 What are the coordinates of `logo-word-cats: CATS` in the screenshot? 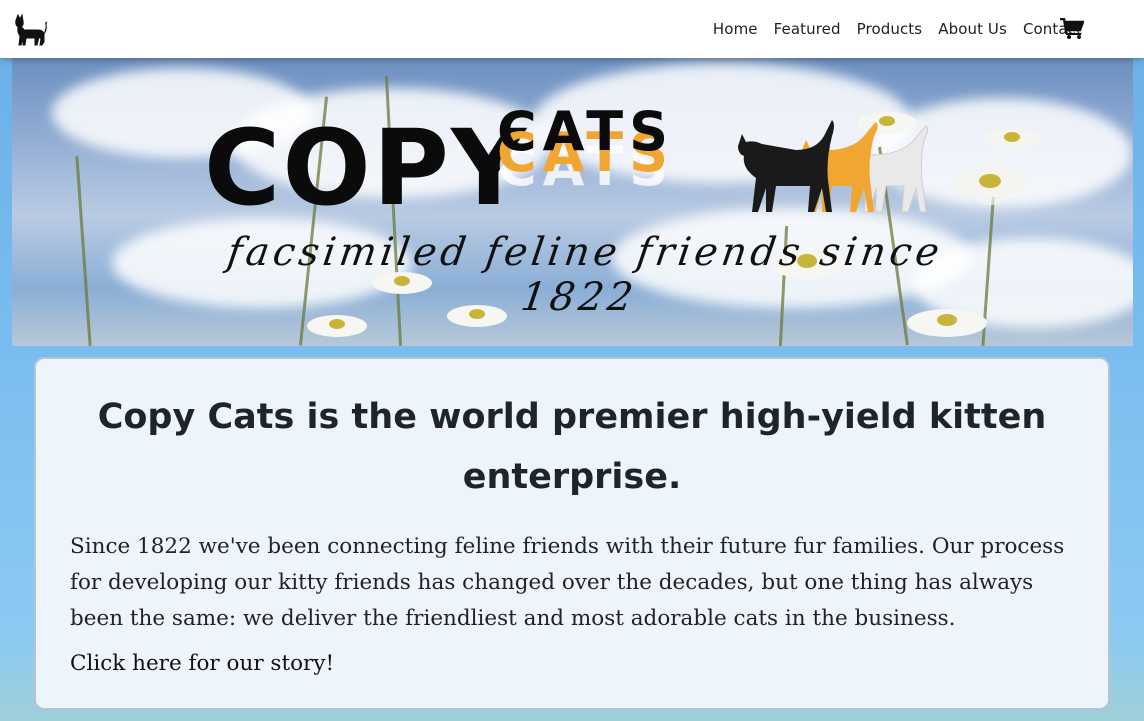 It's located at (585, 131).